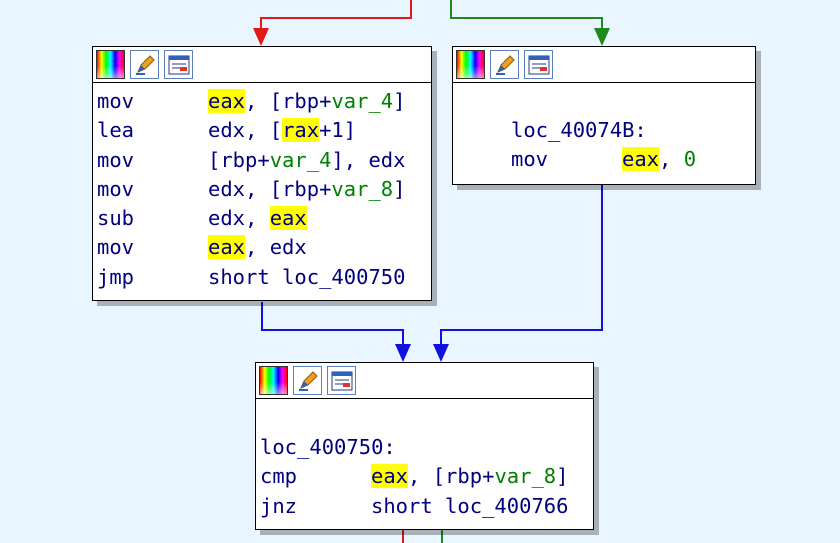 This screenshot has width=840, height=543. Describe the element at coordinates (239, 218) in the screenshot. I see `operand-text: edx,` at that location.